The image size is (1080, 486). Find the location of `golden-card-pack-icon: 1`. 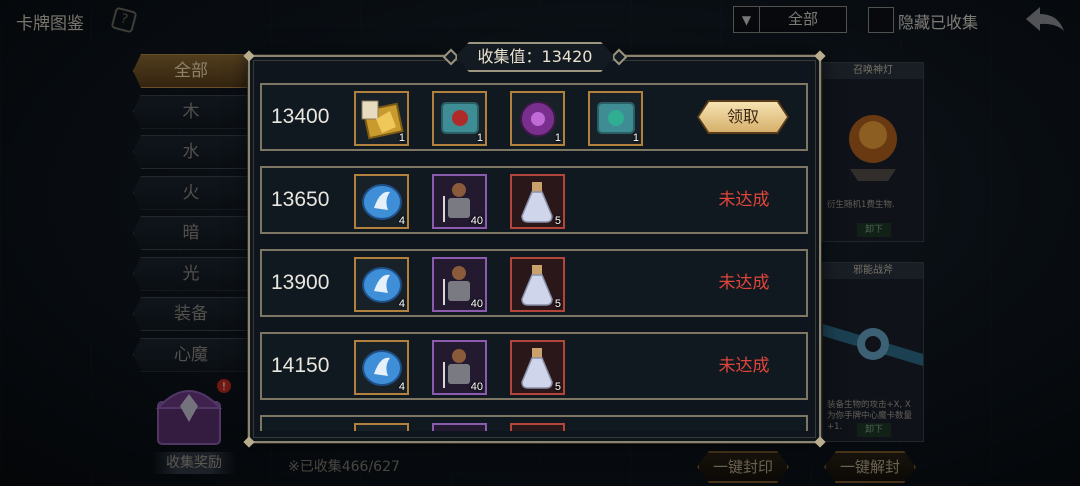

golden-card-pack-icon: 1 is located at coordinates (381, 118).